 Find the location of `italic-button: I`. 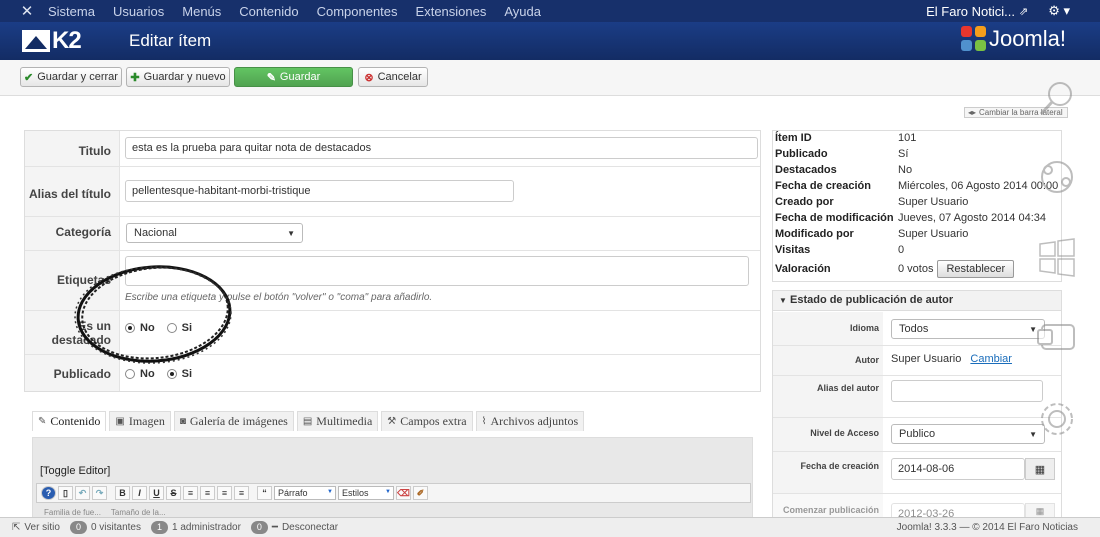

italic-button: I is located at coordinates (139, 493).